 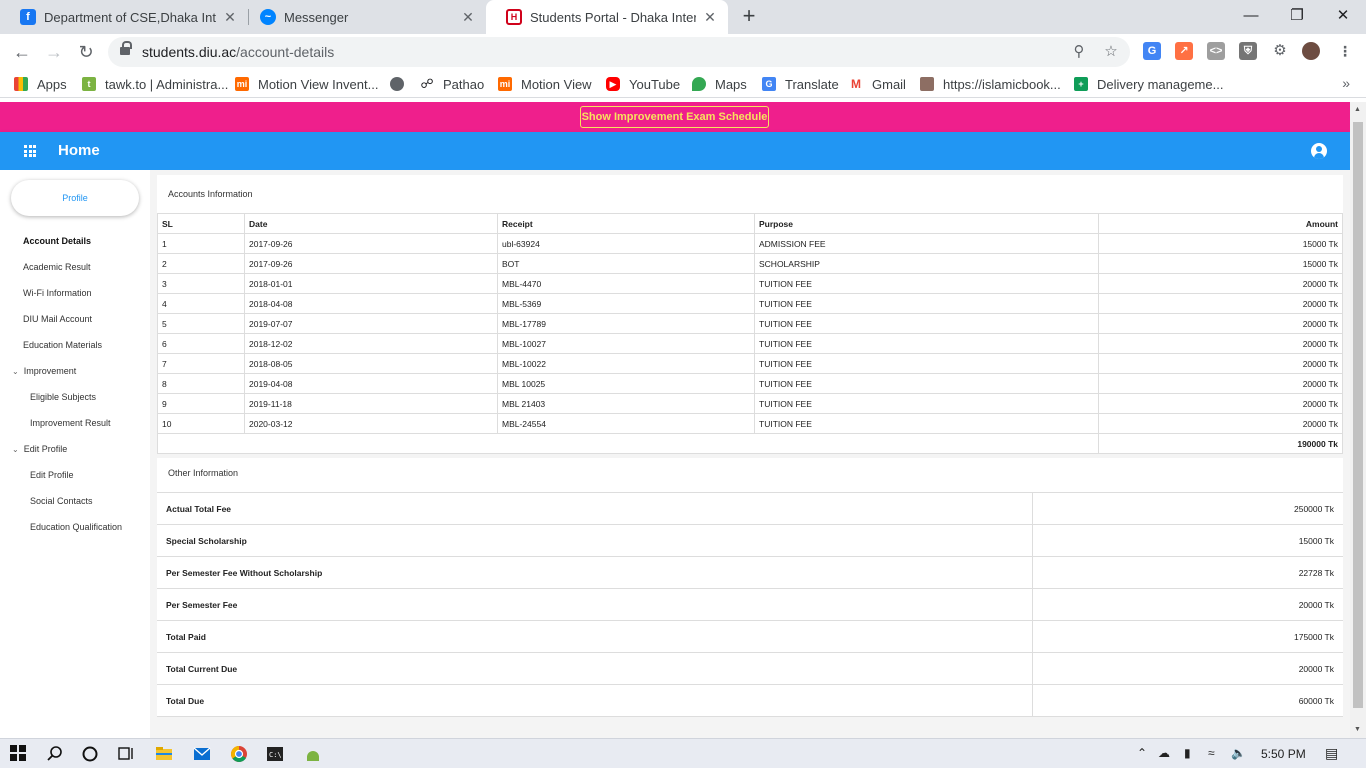 I want to click on cell-receipt: MBL-17789, so click(x=626, y=323).